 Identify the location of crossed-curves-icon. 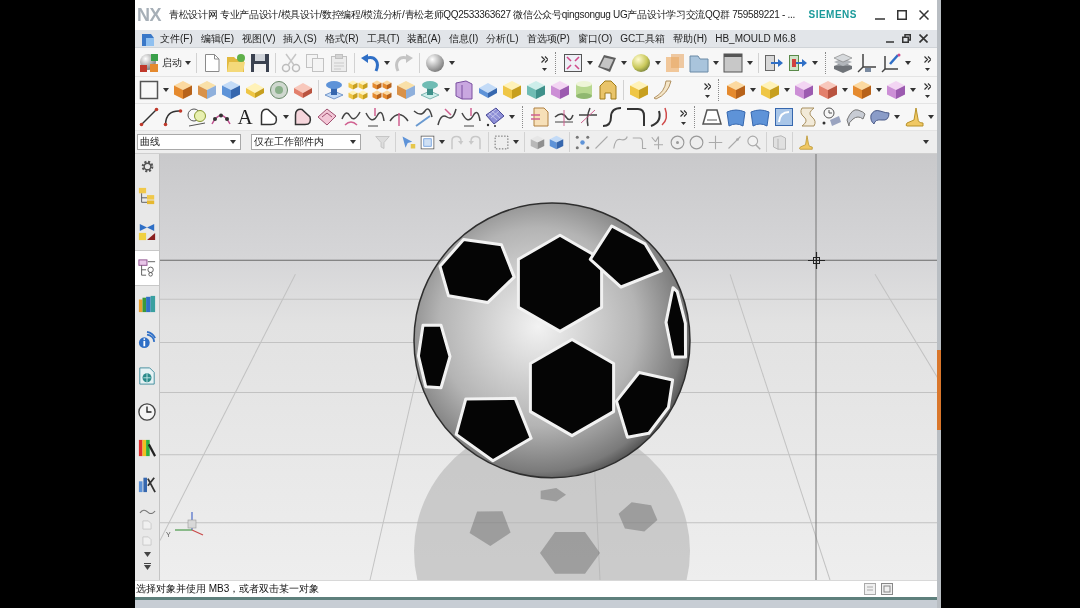
(588, 117).